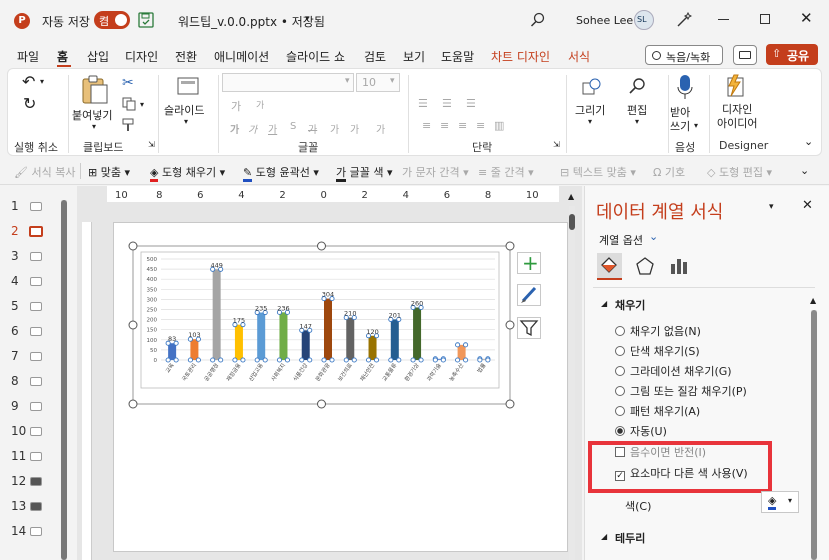 The height and width of the screenshot is (560, 829). What do you see at coordinates (272, 128) in the screenshot?
I see `underline-icon: 가` at bounding box center [272, 128].